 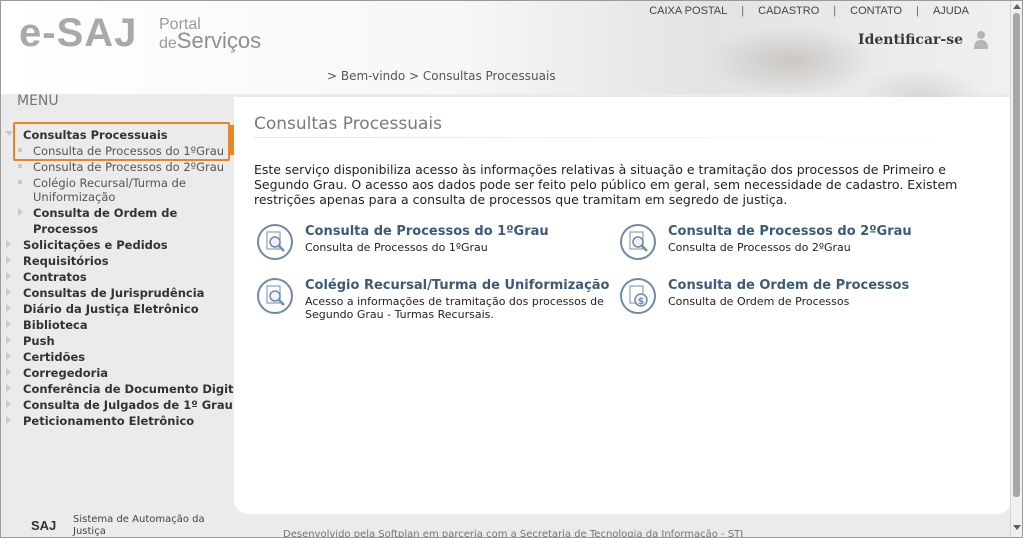 What do you see at coordinates (168, 43) in the screenshot?
I see `logo-de-word: de` at bounding box center [168, 43].